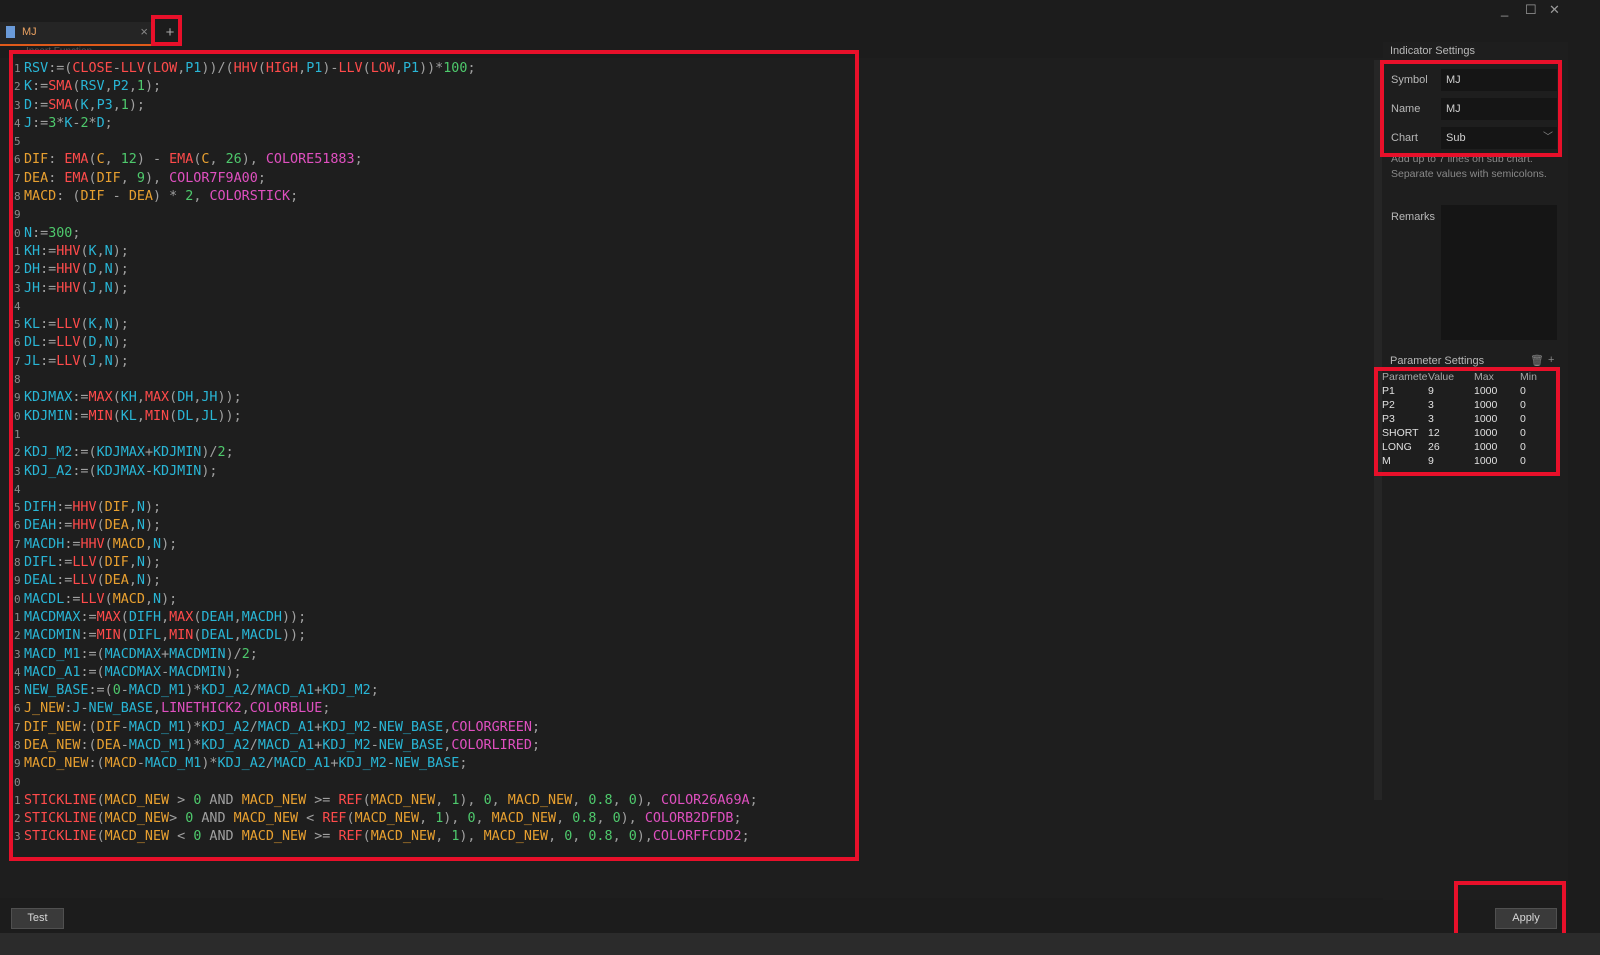 Image resolution: width=1600 pixels, height=955 pixels. Describe the element at coordinates (1526, 918) in the screenshot. I see `apply-button: Apply` at that location.